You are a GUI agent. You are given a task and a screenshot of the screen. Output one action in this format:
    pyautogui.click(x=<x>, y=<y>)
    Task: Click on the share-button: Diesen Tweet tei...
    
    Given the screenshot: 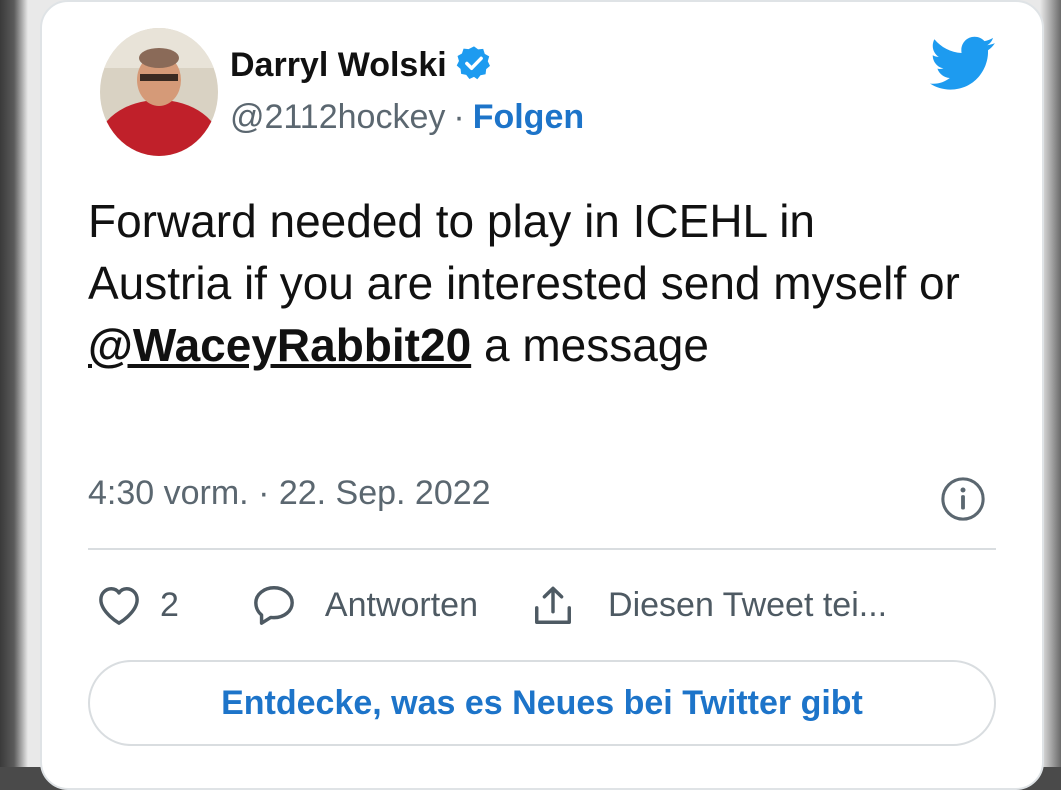 What is the action you would take?
    pyautogui.click(x=708, y=605)
    